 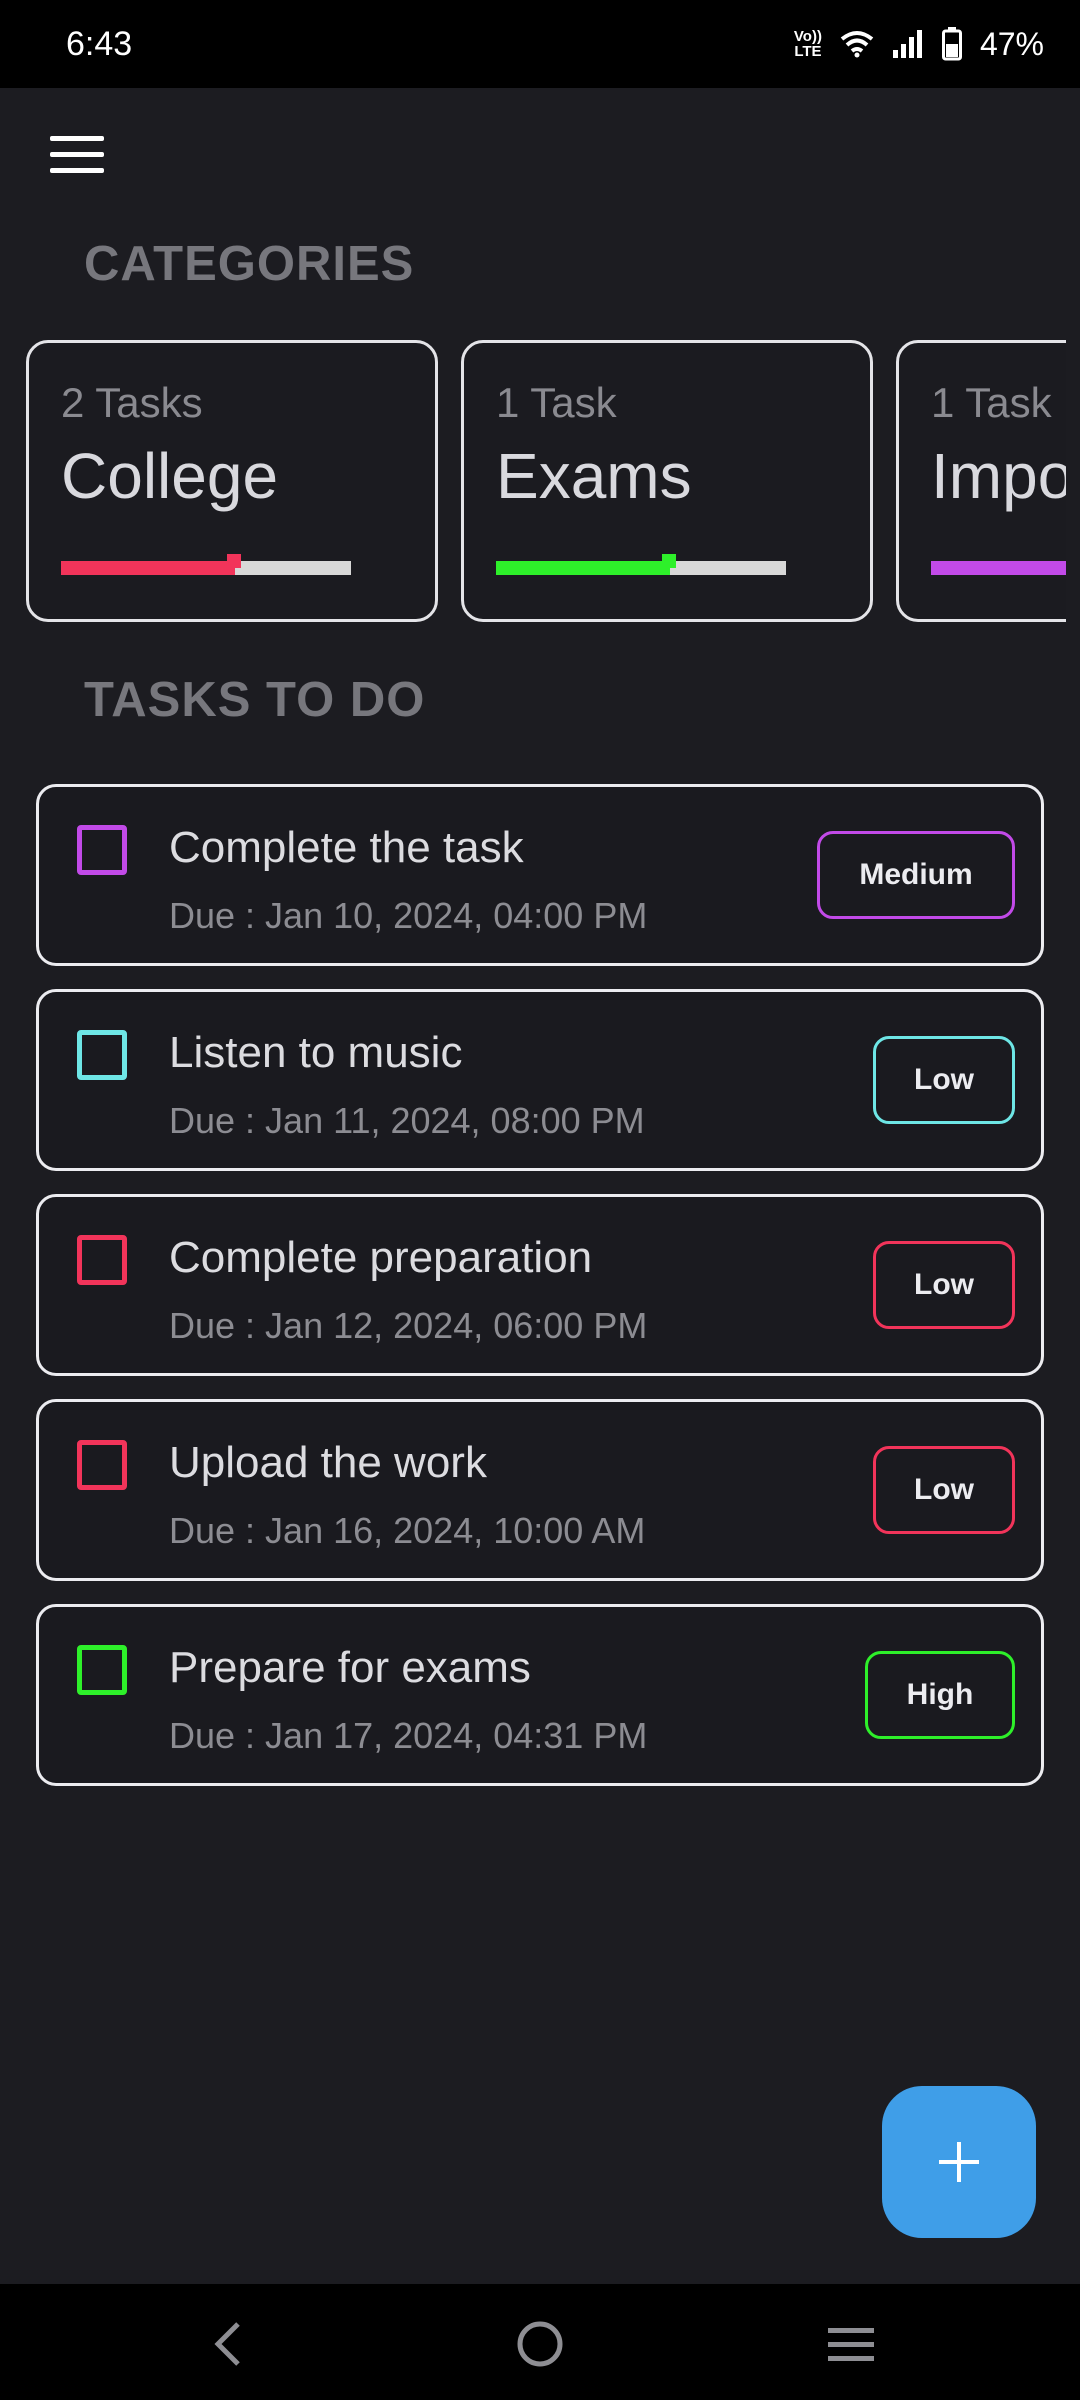 What do you see at coordinates (407, 1120) in the screenshot?
I see `task-due-date: Due : Jan 11, 2024, 08:00 PM` at bounding box center [407, 1120].